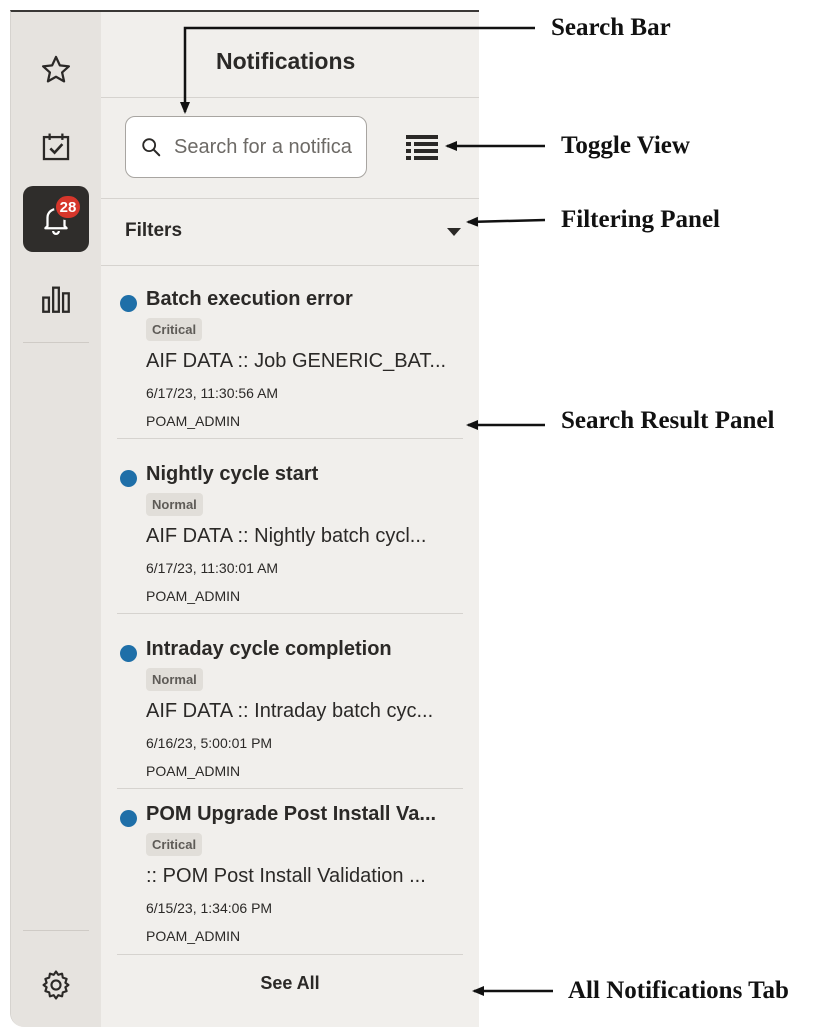 This screenshot has width=819, height=1027. What do you see at coordinates (286, 61) in the screenshot?
I see `panel-title: Notifications` at bounding box center [286, 61].